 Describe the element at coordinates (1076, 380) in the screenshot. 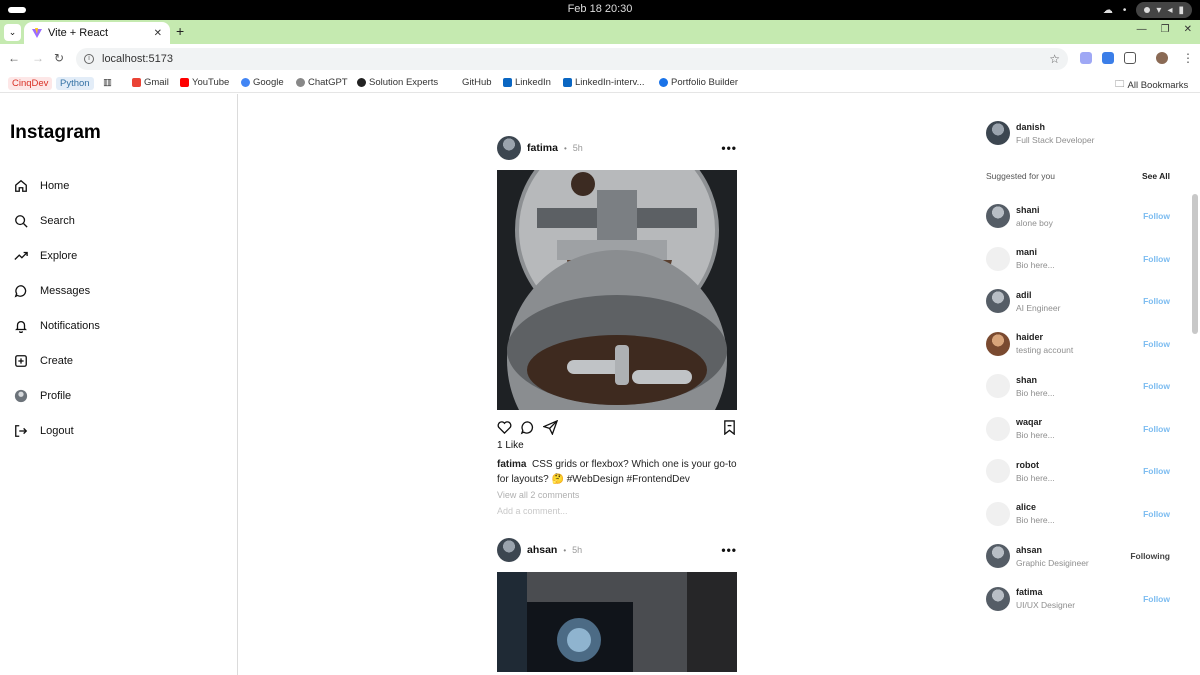

I see `suggestion-username: shan` at that location.